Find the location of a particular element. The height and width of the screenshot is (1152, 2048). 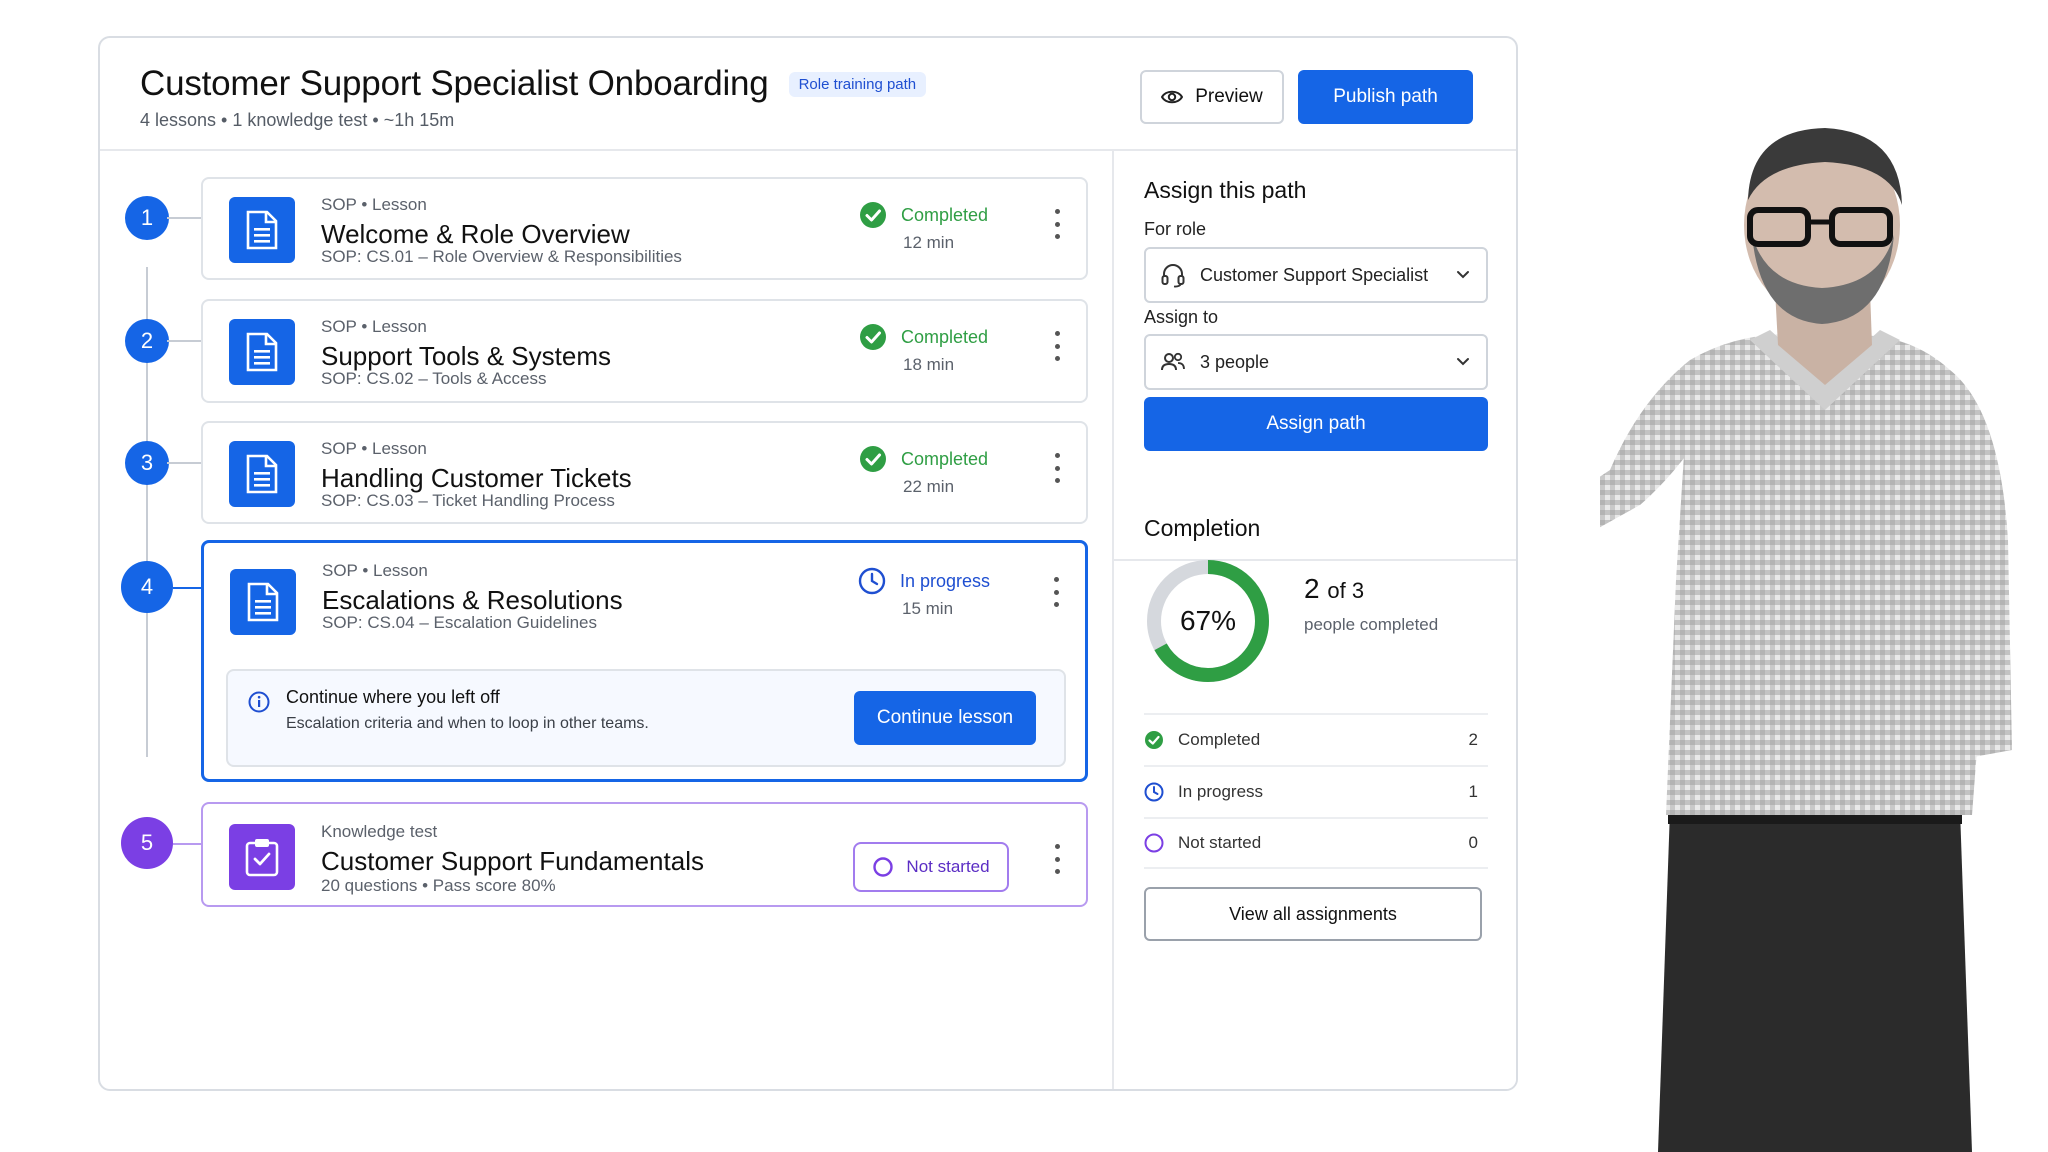

stat-value: 2 is located at coordinates (1473, 739).